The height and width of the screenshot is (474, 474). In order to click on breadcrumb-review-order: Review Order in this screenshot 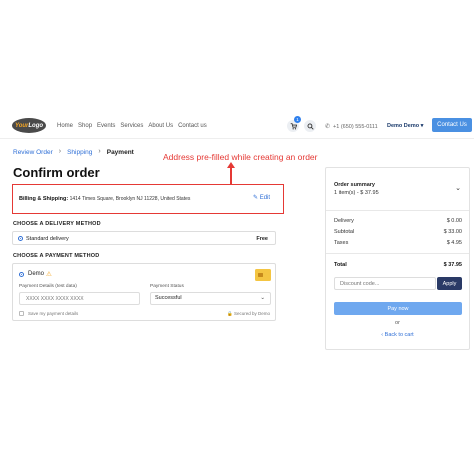, I will do `click(33, 152)`.